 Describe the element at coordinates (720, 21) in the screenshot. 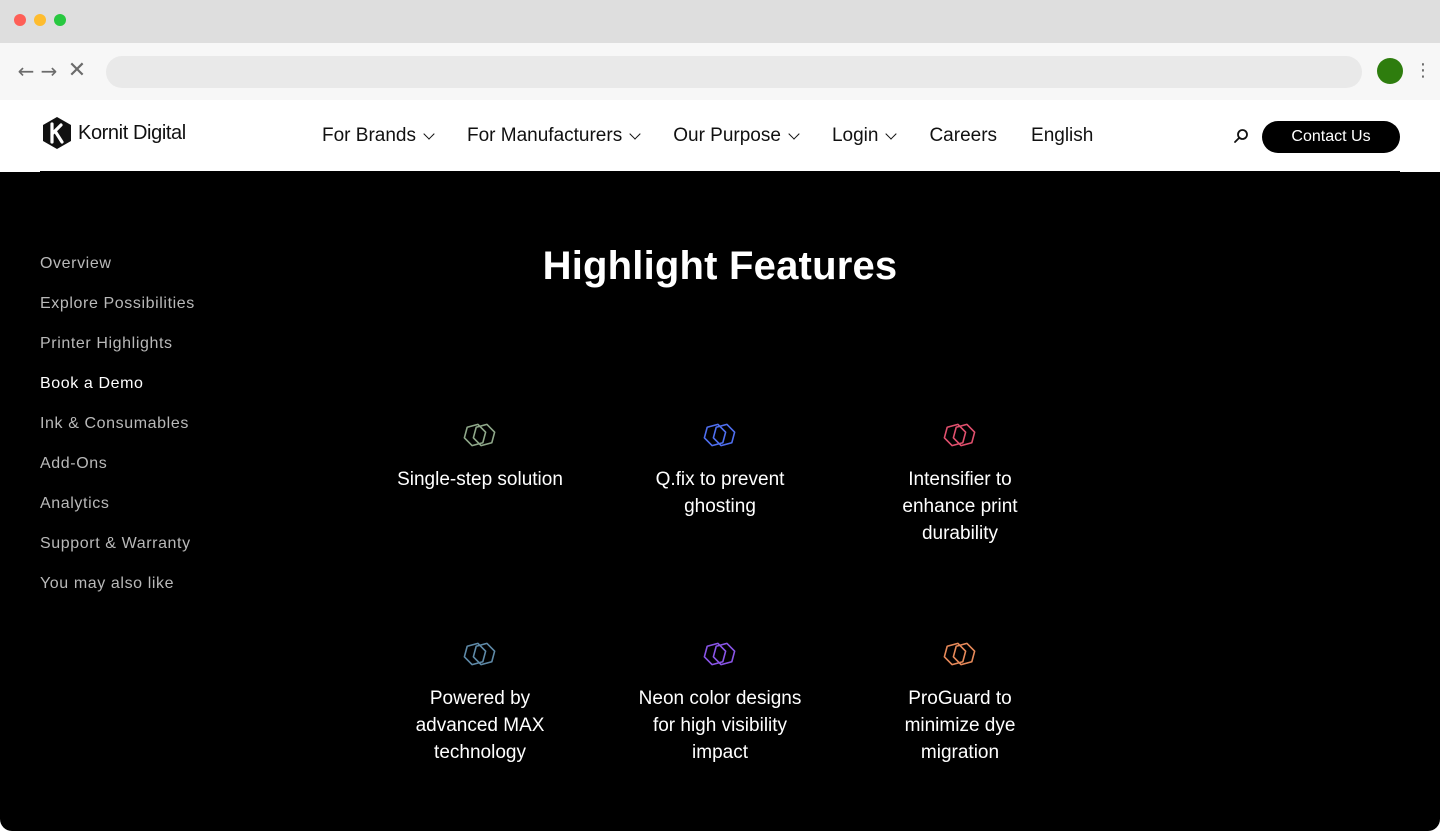

I see `window-titlebar` at that location.